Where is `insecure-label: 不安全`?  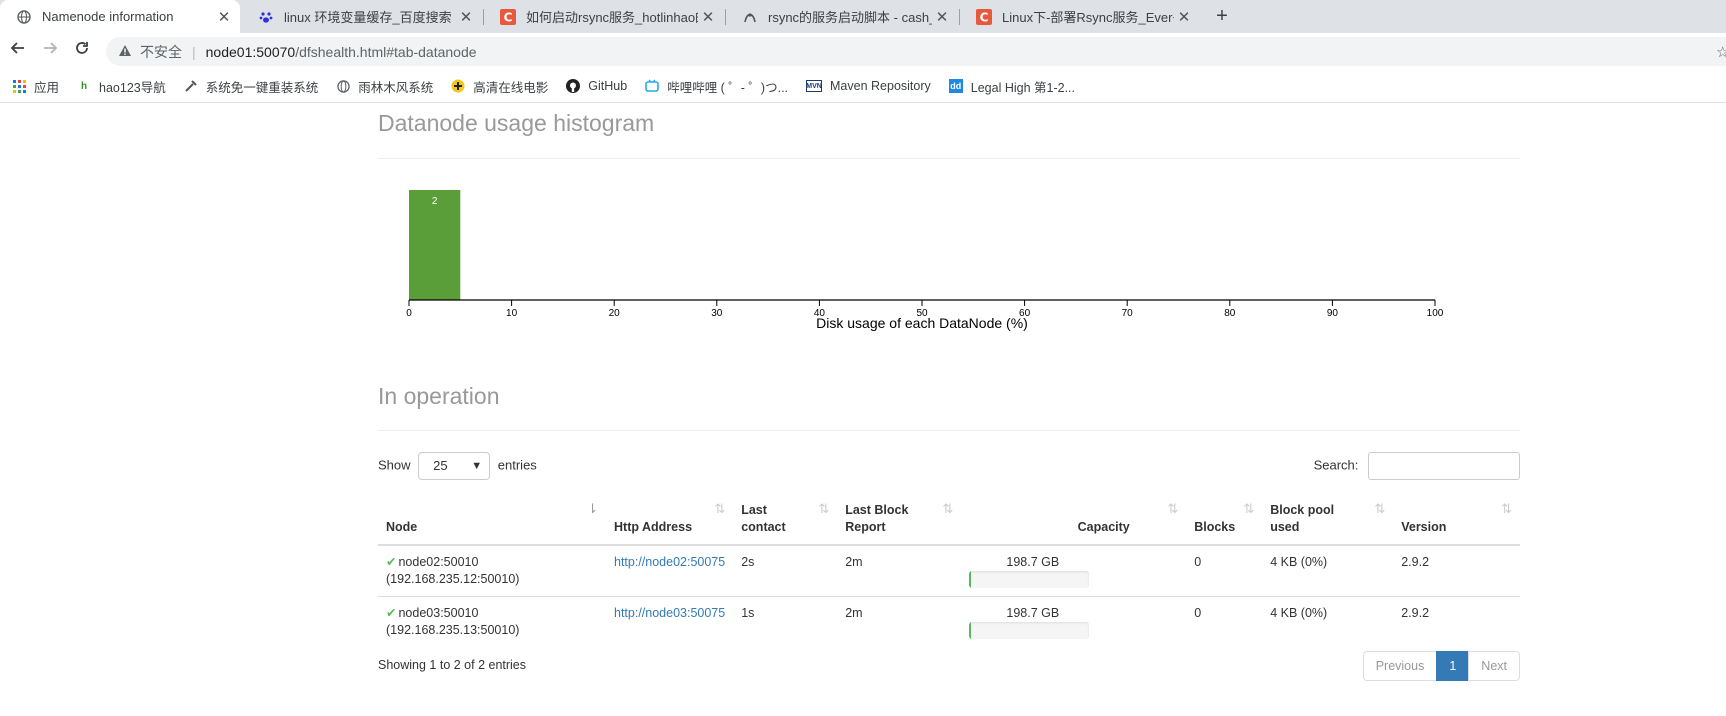
insecure-label: 不安全 is located at coordinates (161, 52).